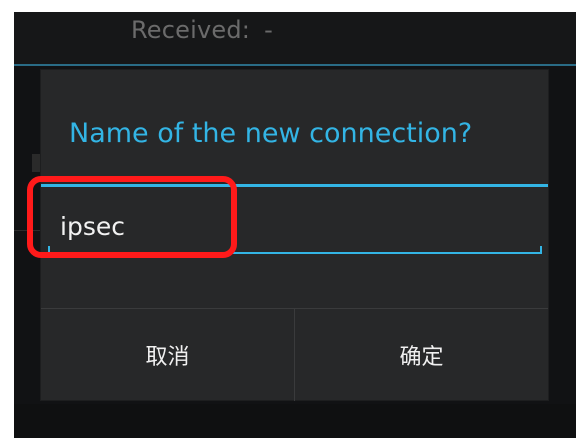  Describe the element at coordinates (268, 30) in the screenshot. I see `received-value: -` at that location.